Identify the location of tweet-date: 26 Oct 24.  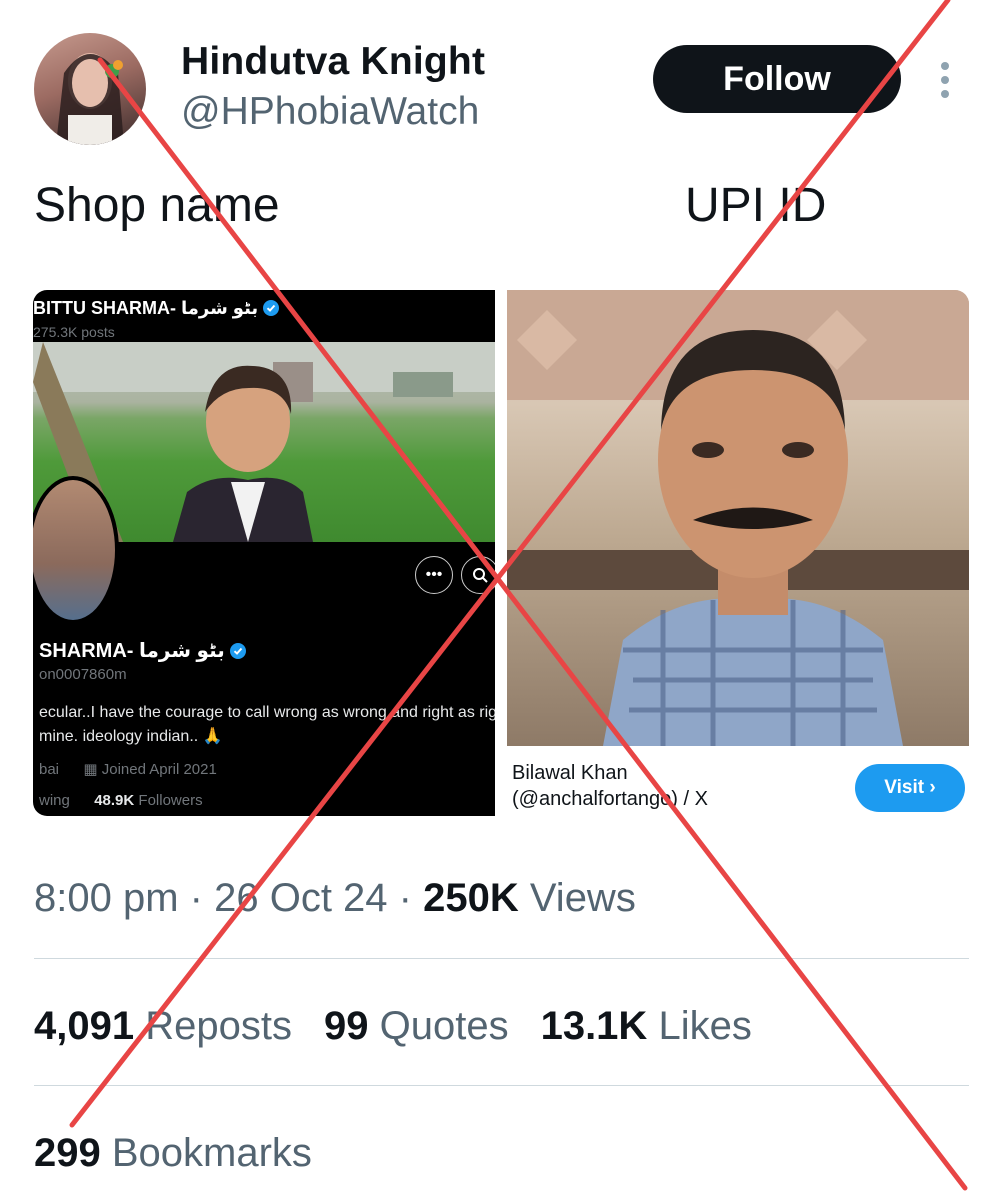
(300, 898).